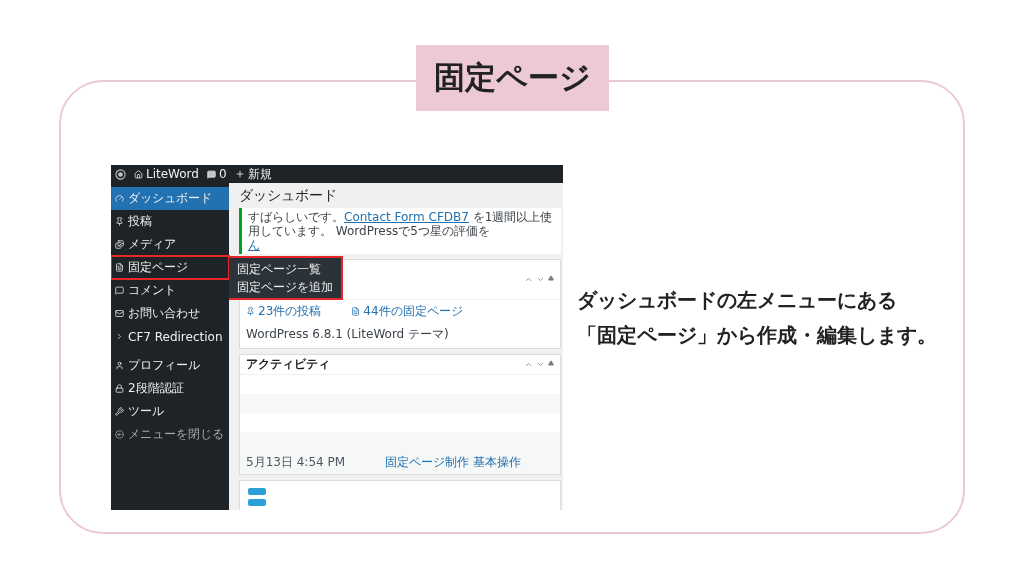 Image resolution: width=1024 pixels, height=576 pixels. I want to click on sidebar-item: ダッシュボード, so click(170, 198).